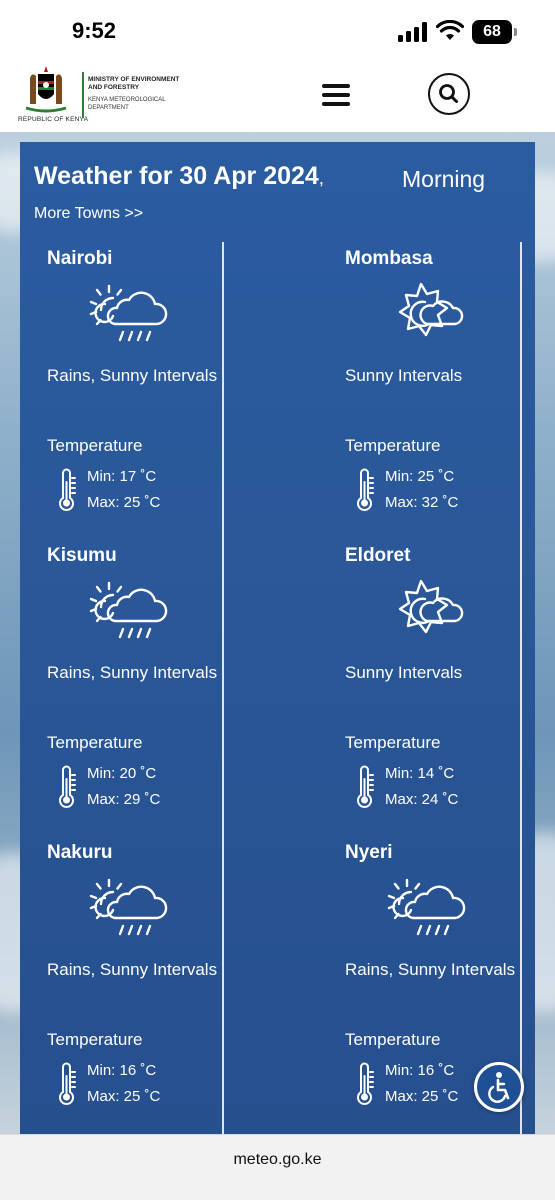 The height and width of the screenshot is (1200, 555). Describe the element at coordinates (134, 83) in the screenshot. I see `ministry-name: MINISTRY OF ENVIRONMENT AND FORESTRY` at that location.